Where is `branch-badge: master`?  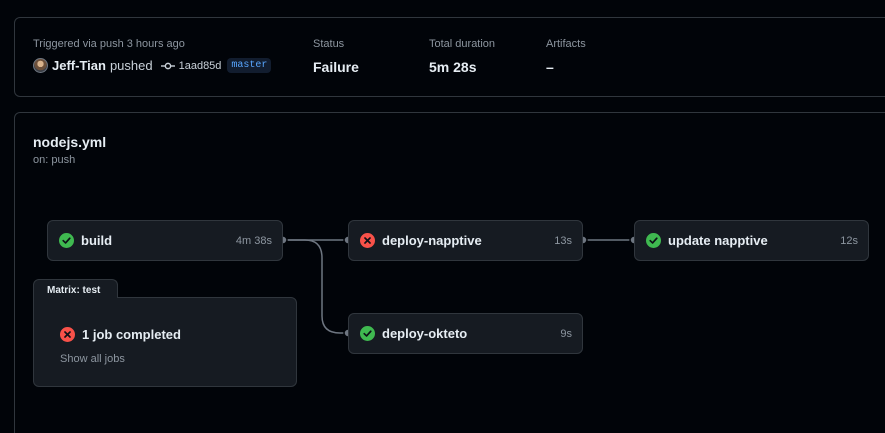
branch-badge: master is located at coordinates (249, 65).